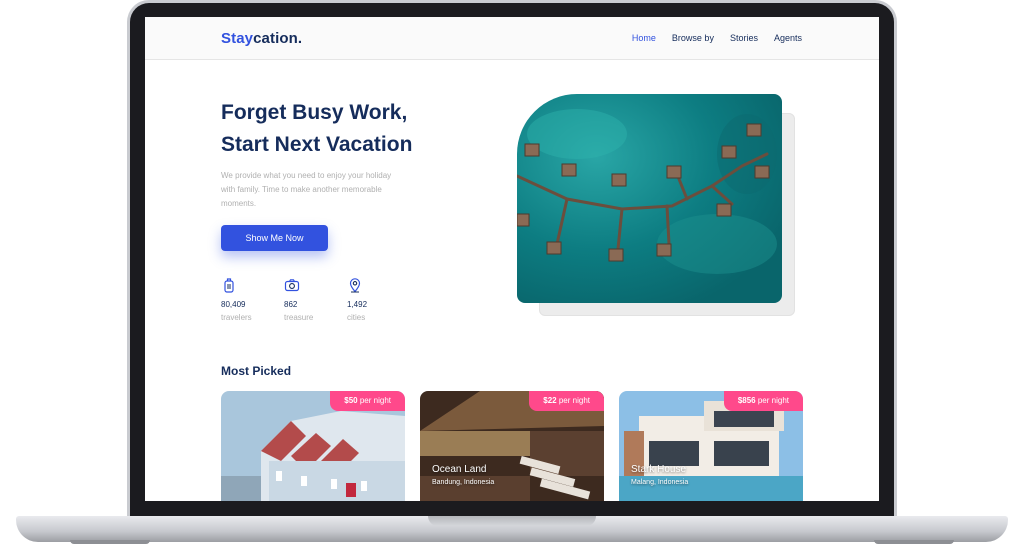 The image size is (1024, 551). I want to click on price-value: $50, so click(351, 400).